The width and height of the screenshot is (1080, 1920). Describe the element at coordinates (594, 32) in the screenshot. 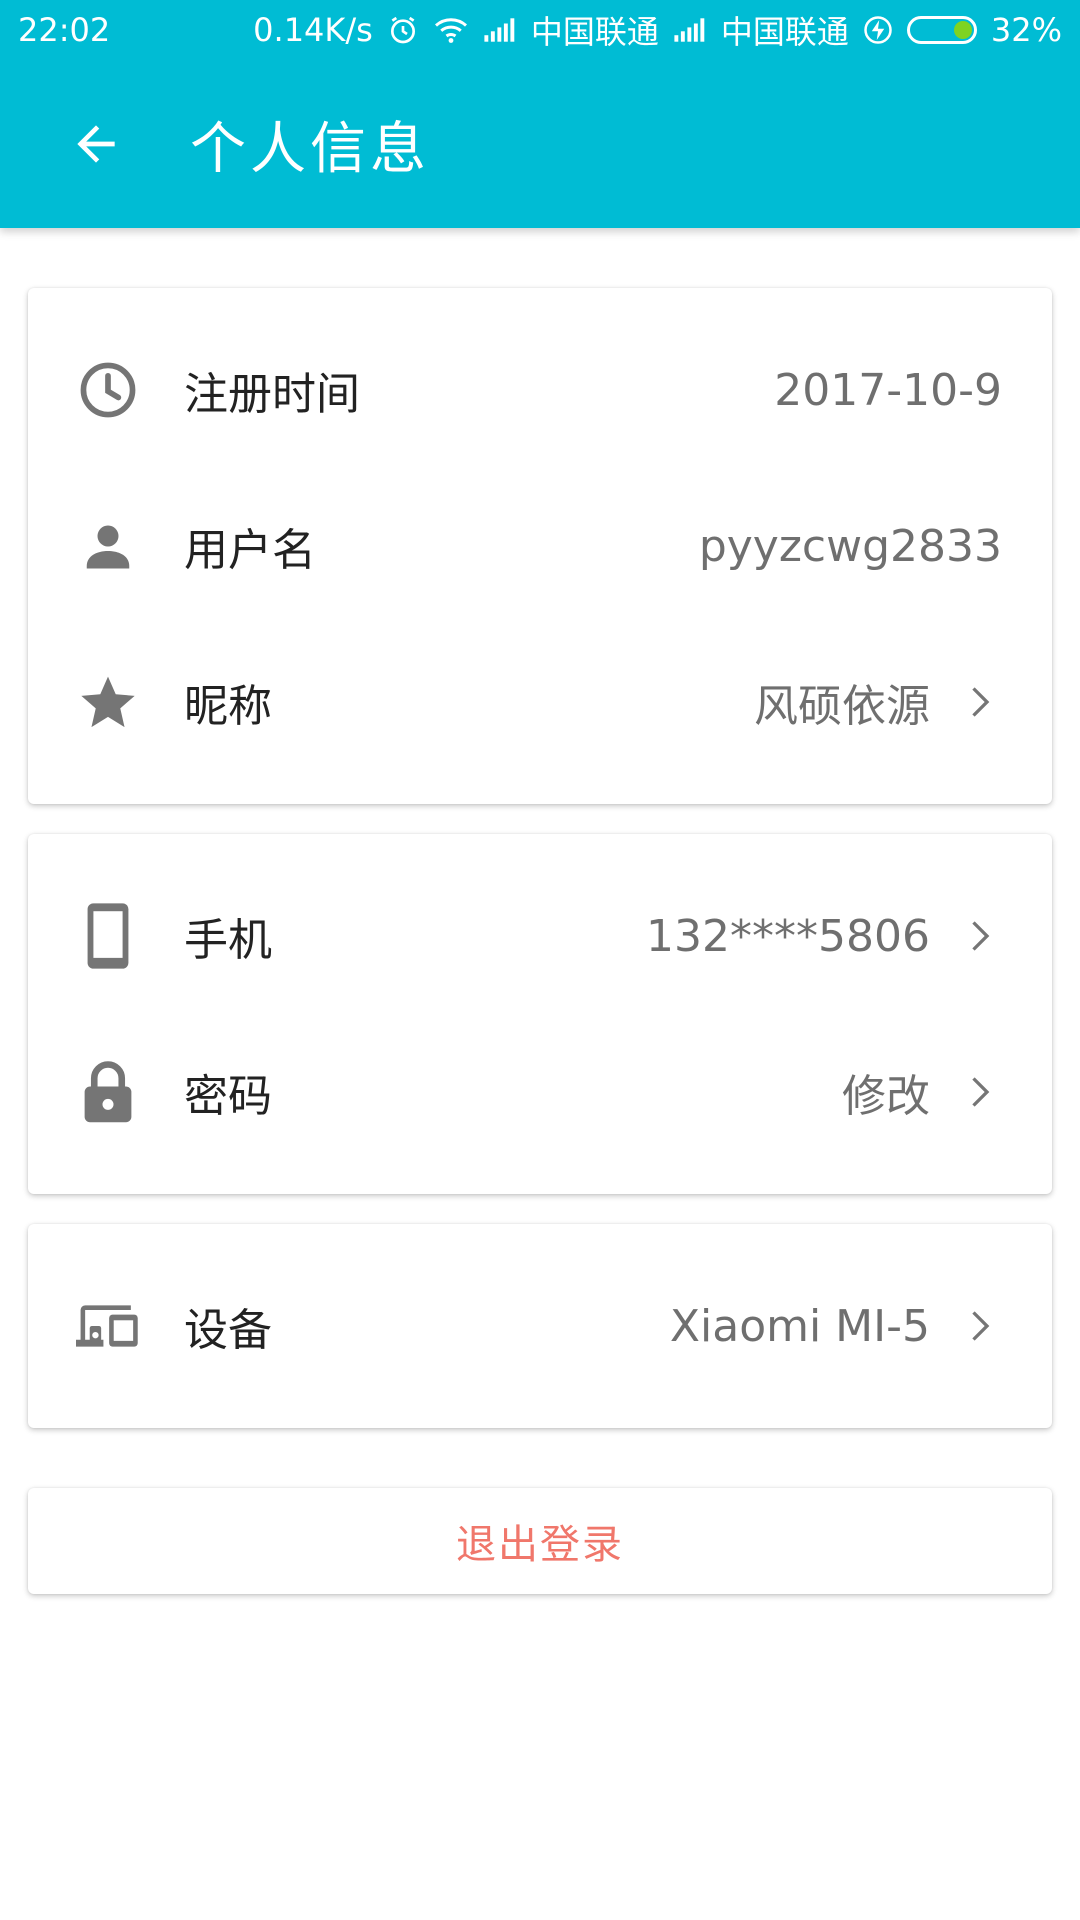

I see `carrier-1: 中国联通` at that location.